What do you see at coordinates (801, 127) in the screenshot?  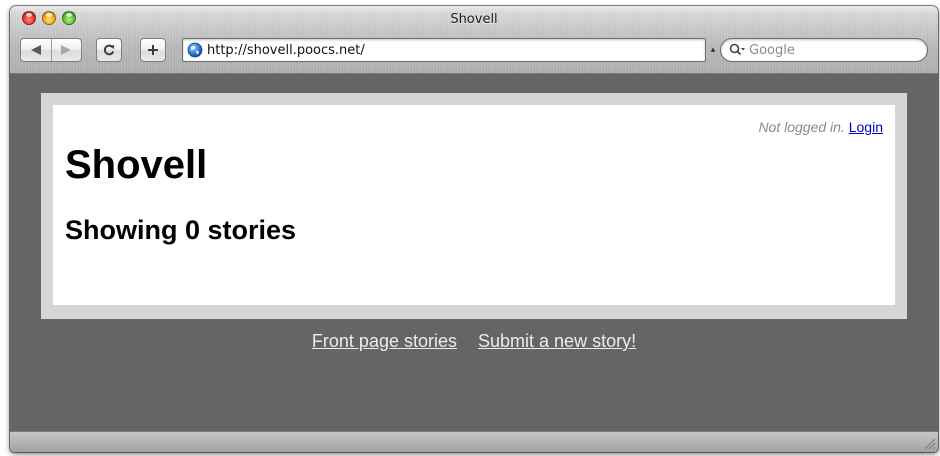 I see `login-status-text: Not logged in.` at bounding box center [801, 127].